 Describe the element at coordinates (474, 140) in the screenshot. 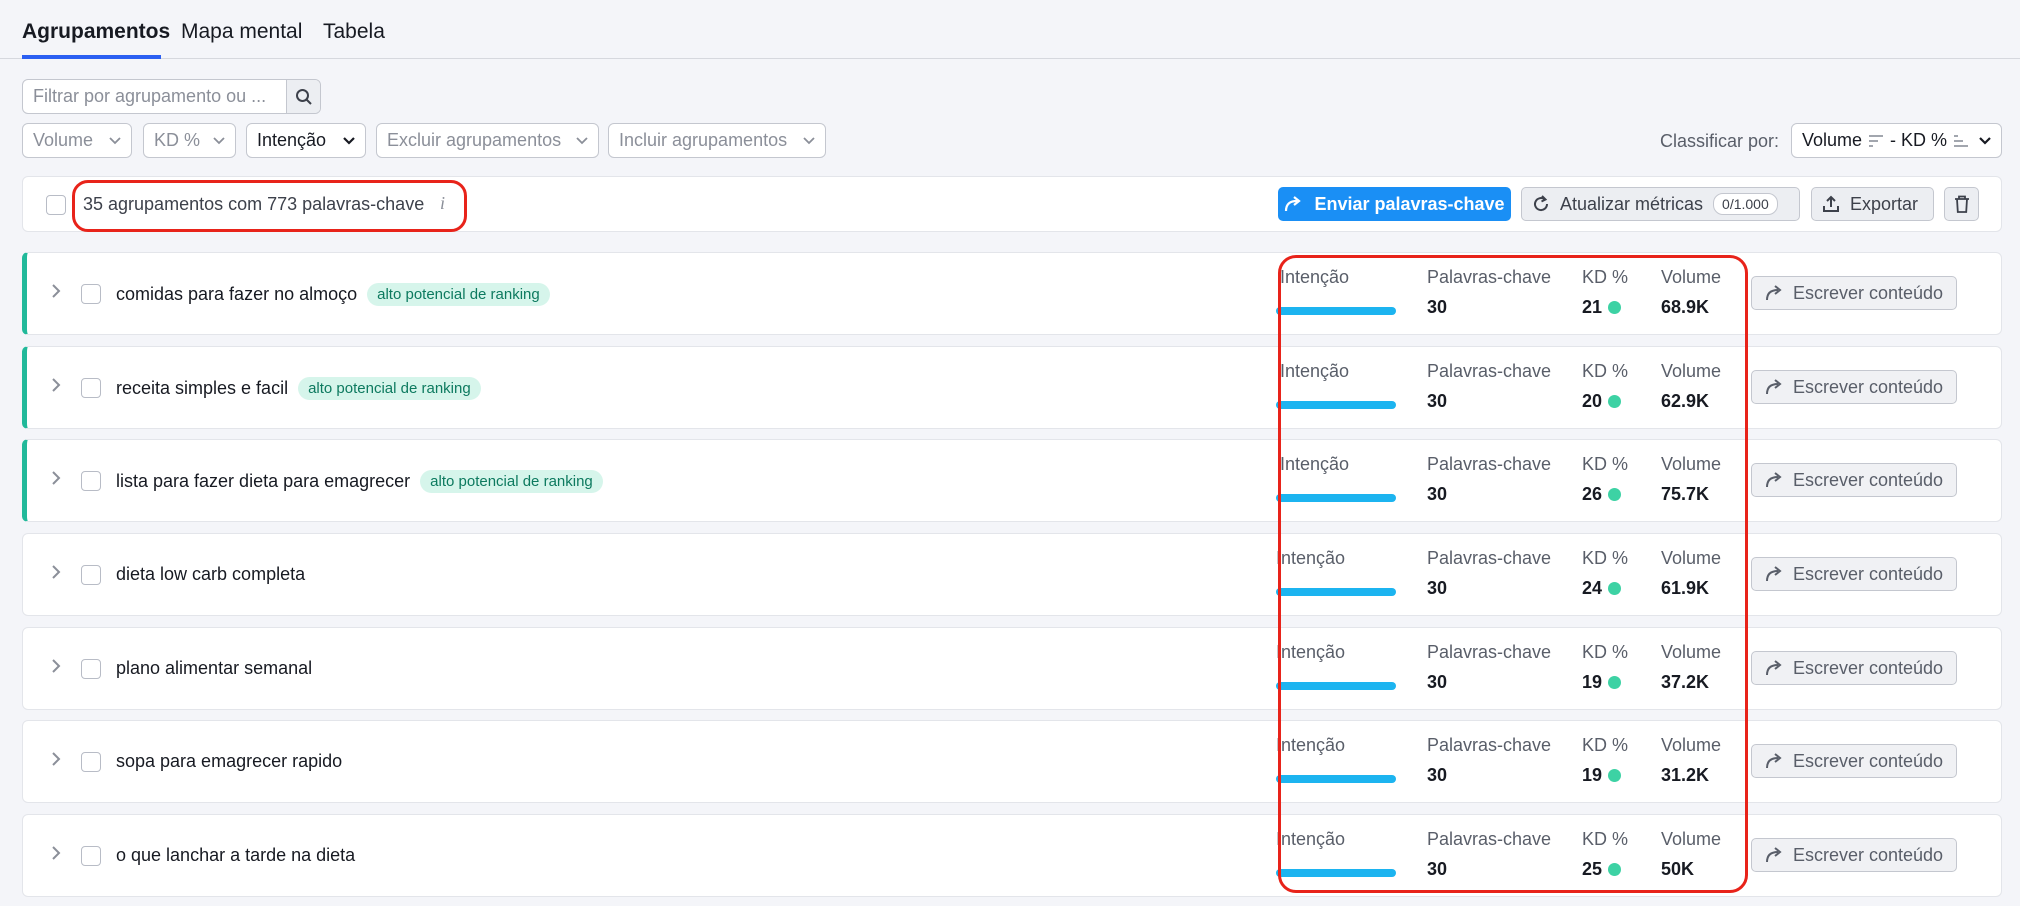

I see `excluir-dropdown-label: Excluir agrupamentos` at that location.